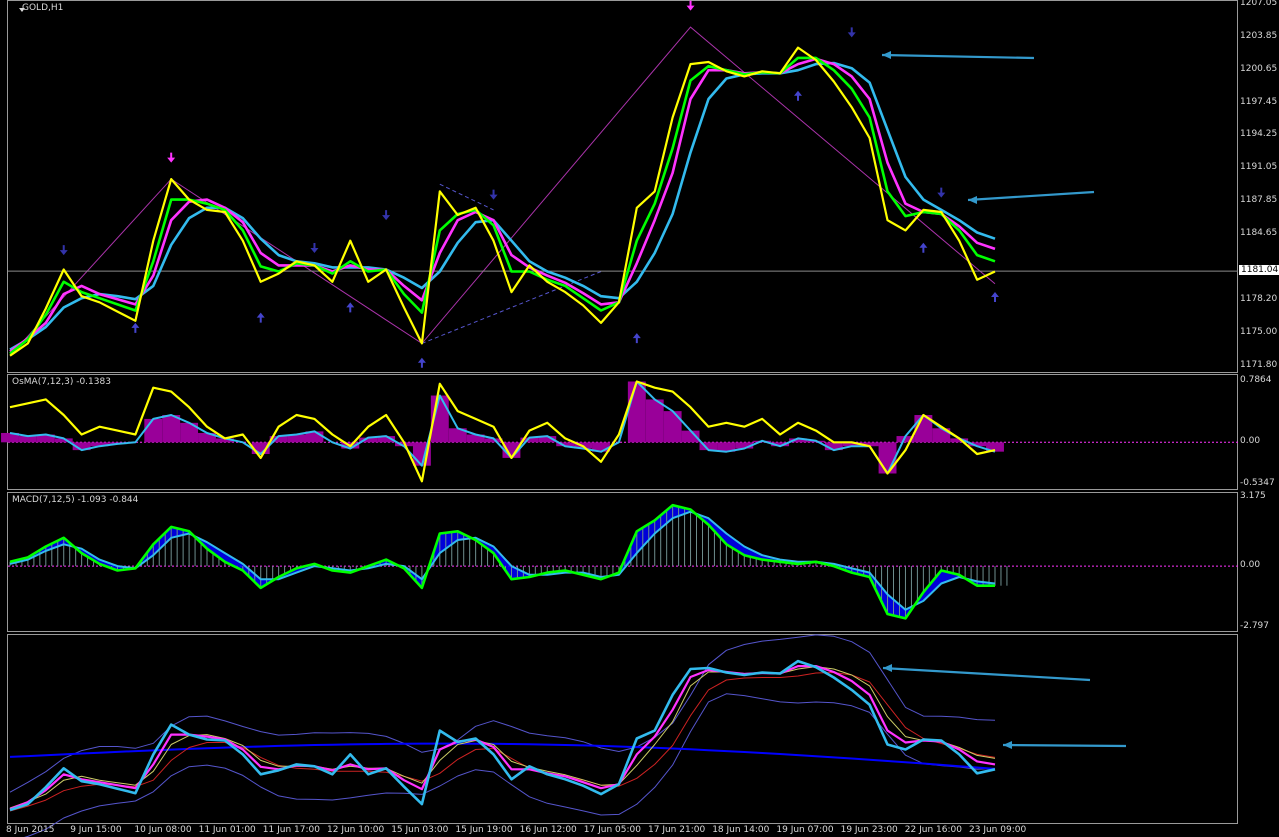 The image size is (1279, 837). Describe the element at coordinates (1259, 35) in the screenshot. I see `price-tick-label: 1203.85` at that location.